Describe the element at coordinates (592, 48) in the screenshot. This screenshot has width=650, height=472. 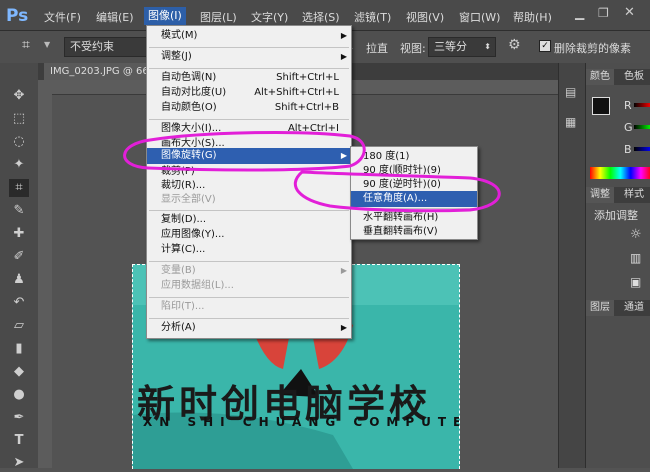
I see `delete-crop-label: 删除裁剪的像素` at that location.